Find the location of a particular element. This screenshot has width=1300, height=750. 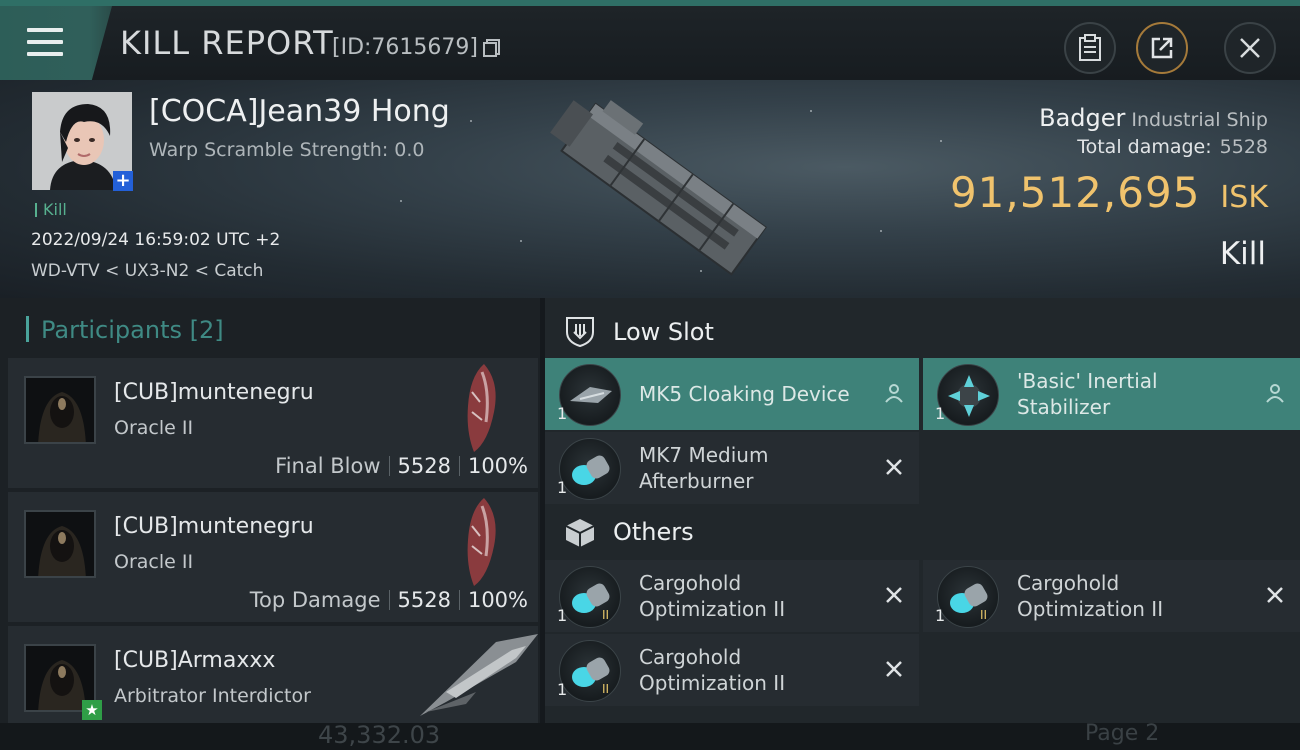

victim-ship-class: Industrial Ship is located at coordinates (1199, 120).